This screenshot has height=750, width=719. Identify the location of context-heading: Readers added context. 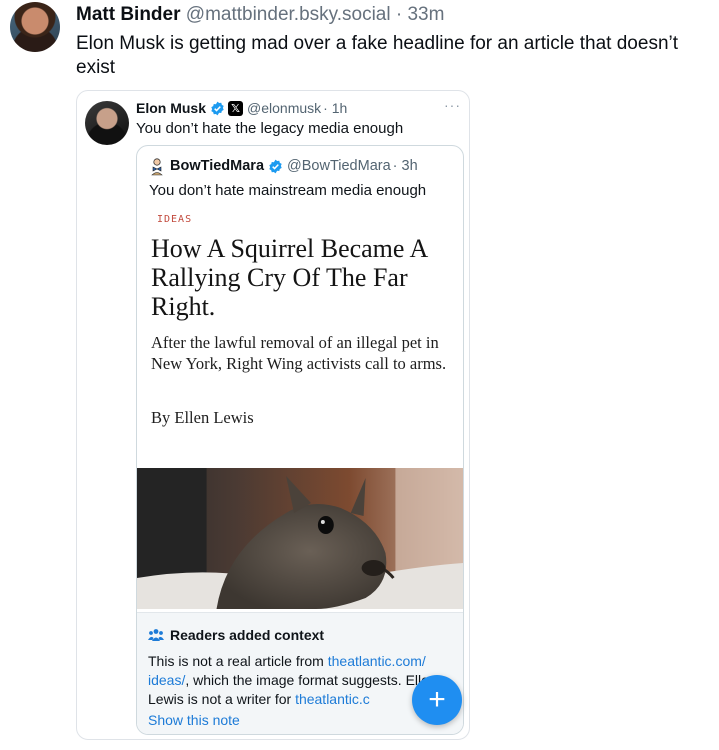
(236, 635).